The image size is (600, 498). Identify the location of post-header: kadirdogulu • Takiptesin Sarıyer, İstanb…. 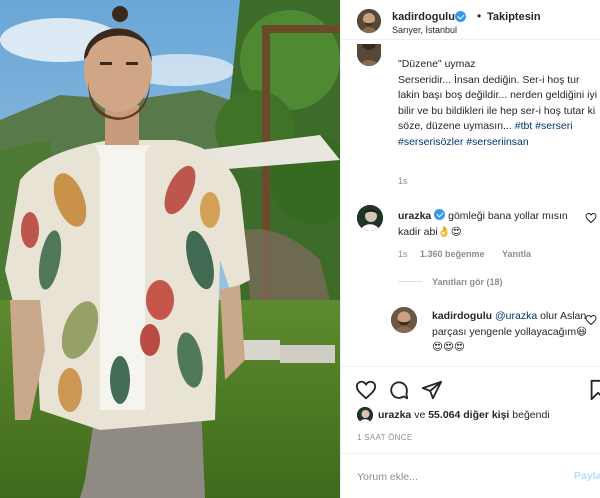
(470, 20).